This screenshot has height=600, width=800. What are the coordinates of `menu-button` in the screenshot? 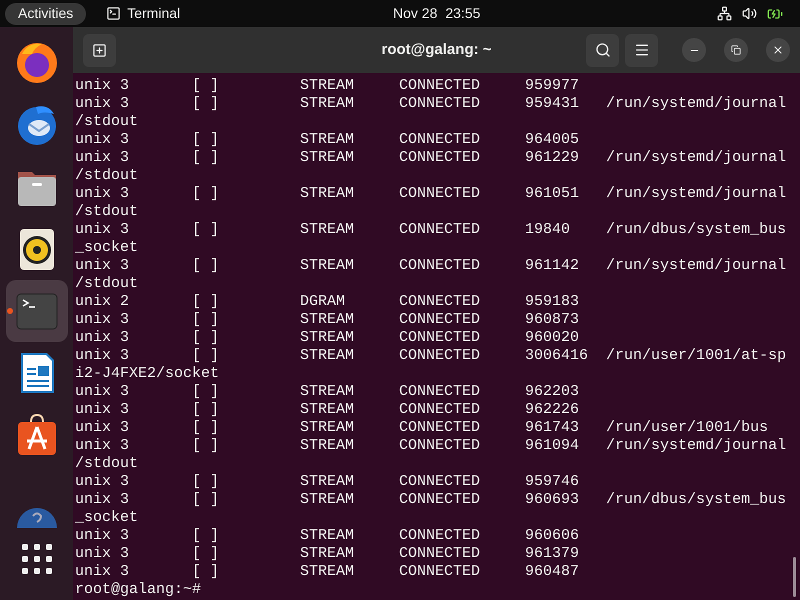 It's located at (641, 50).